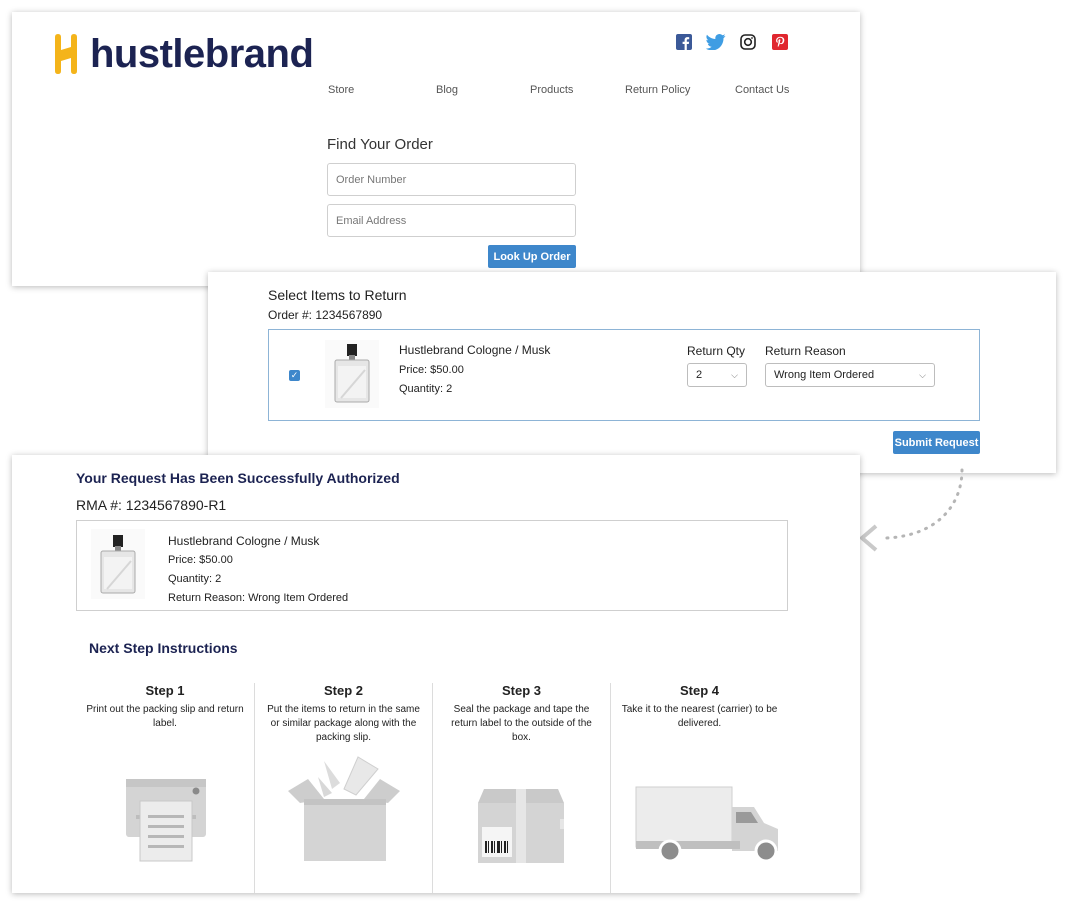 The image size is (1069, 907). What do you see at coordinates (451, 220) in the screenshot?
I see `email-address-input: Email Address` at bounding box center [451, 220].